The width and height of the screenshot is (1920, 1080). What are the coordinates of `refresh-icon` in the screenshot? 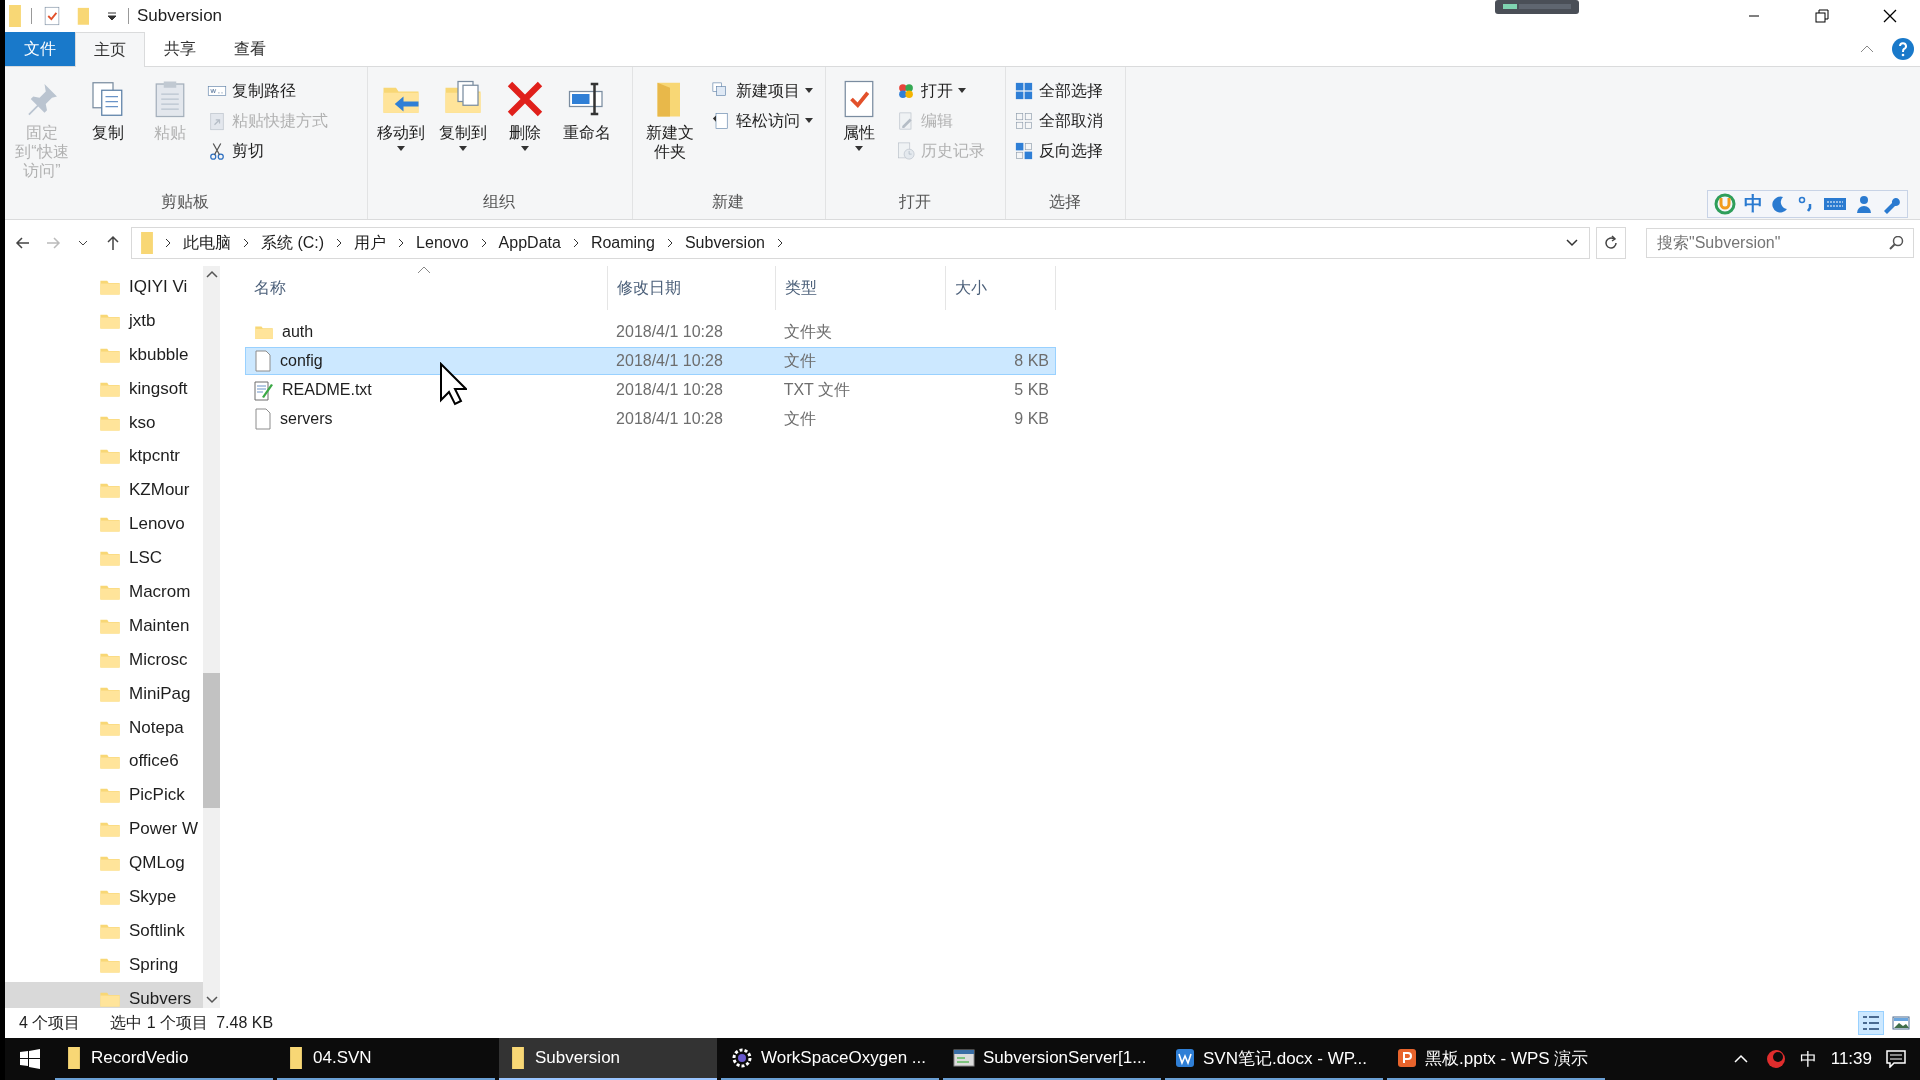 It's located at (1611, 243).